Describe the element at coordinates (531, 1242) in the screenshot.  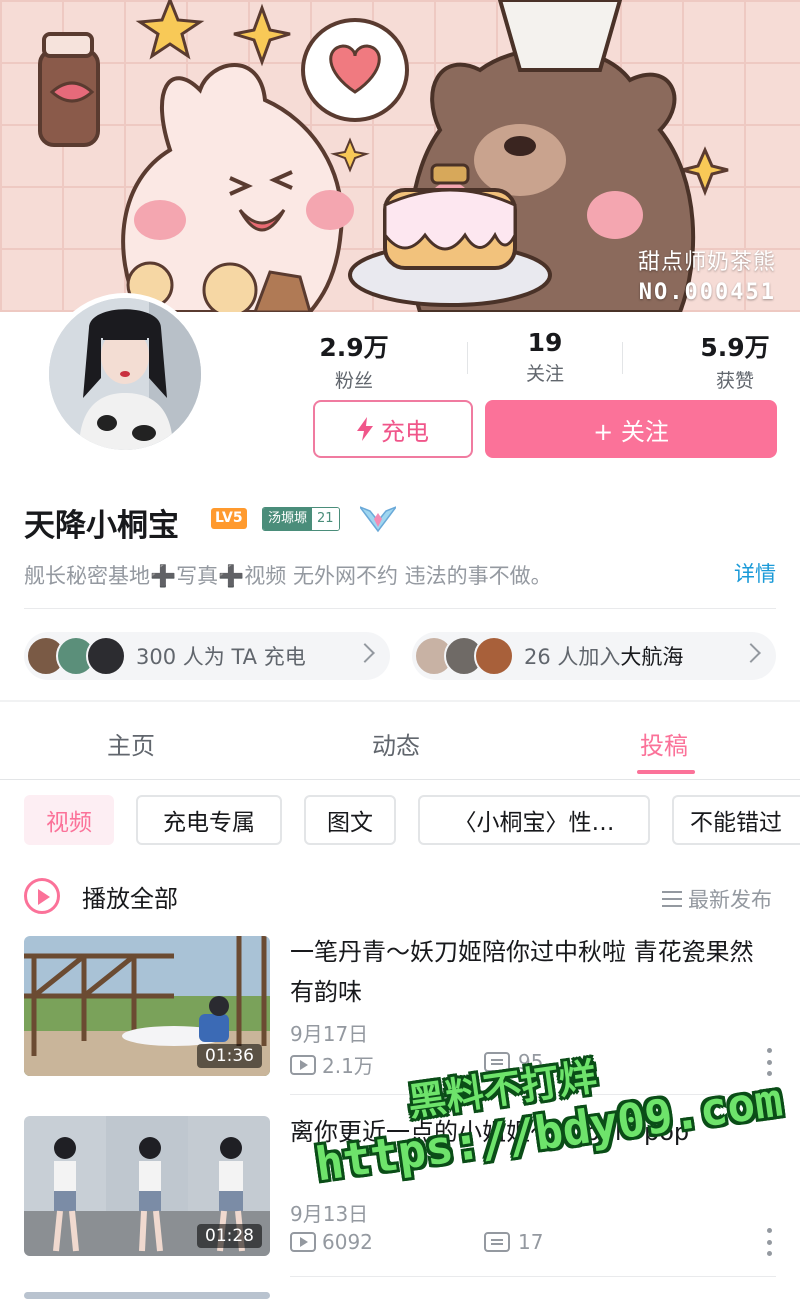
I see `video-comment-count: 17` at that location.